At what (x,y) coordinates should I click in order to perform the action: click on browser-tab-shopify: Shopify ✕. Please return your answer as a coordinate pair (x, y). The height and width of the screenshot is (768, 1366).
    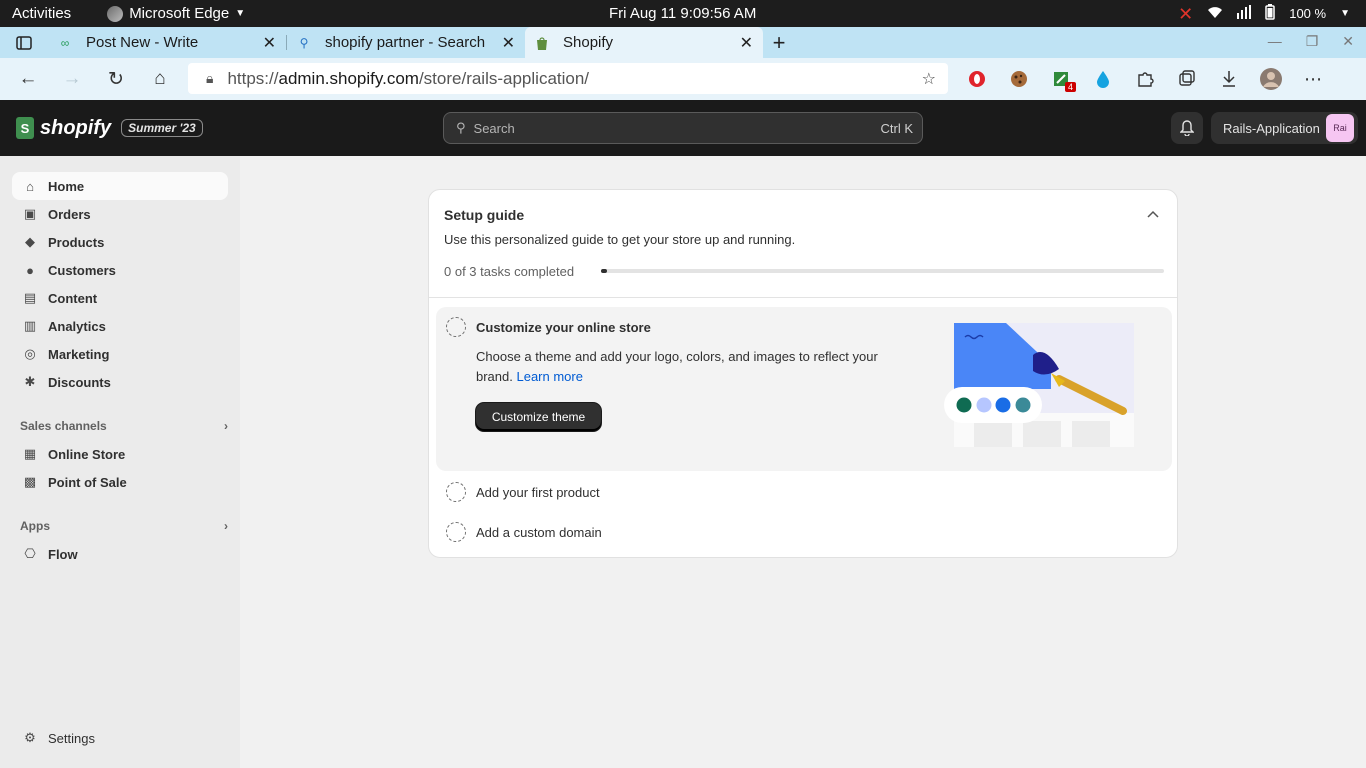
    Looking at the image, I should click on (644, 42).